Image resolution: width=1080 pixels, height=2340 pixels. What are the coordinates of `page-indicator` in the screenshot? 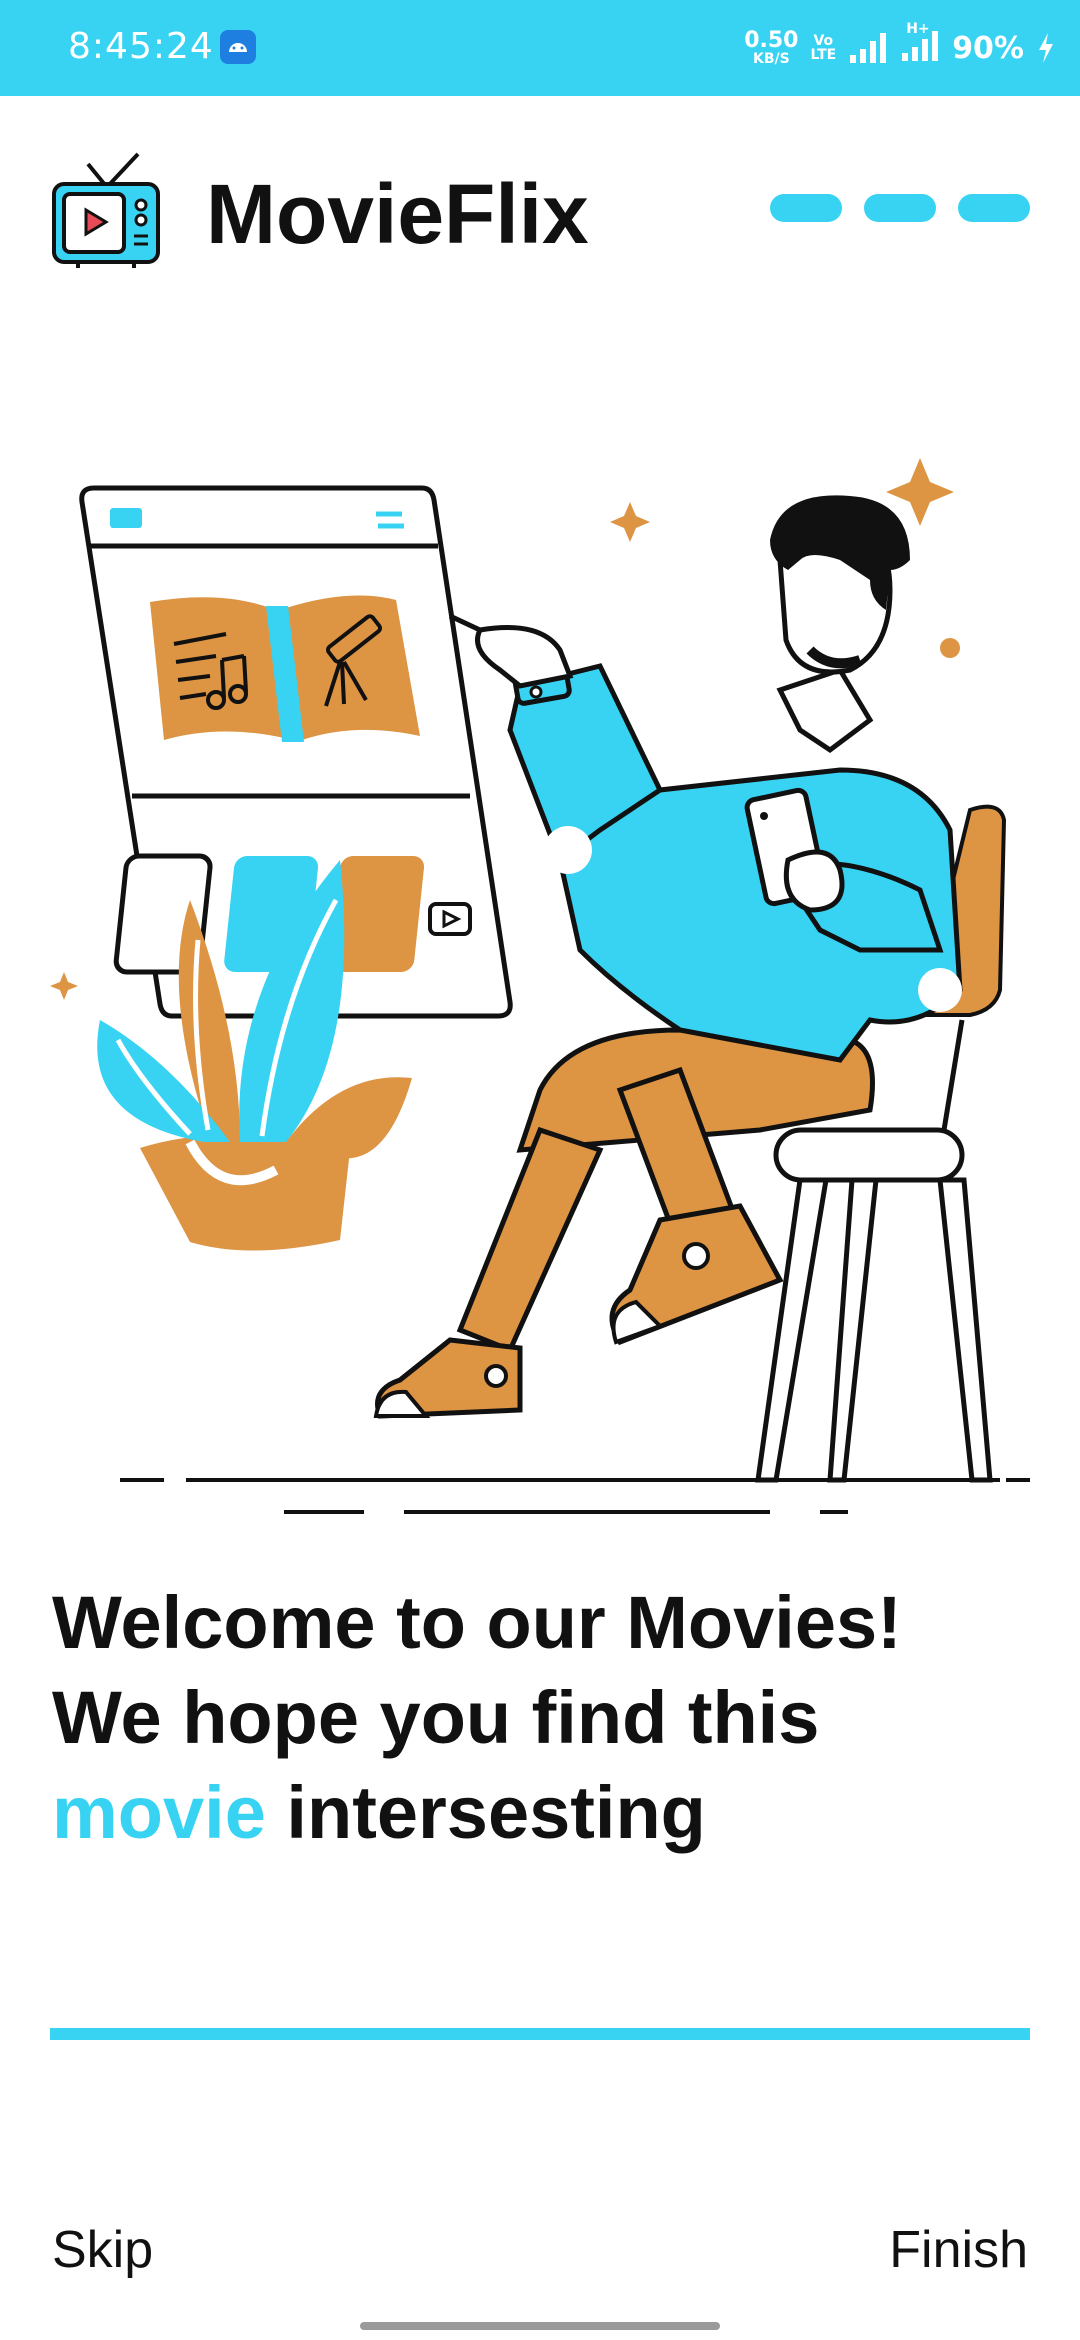 It's located at (900, 208).